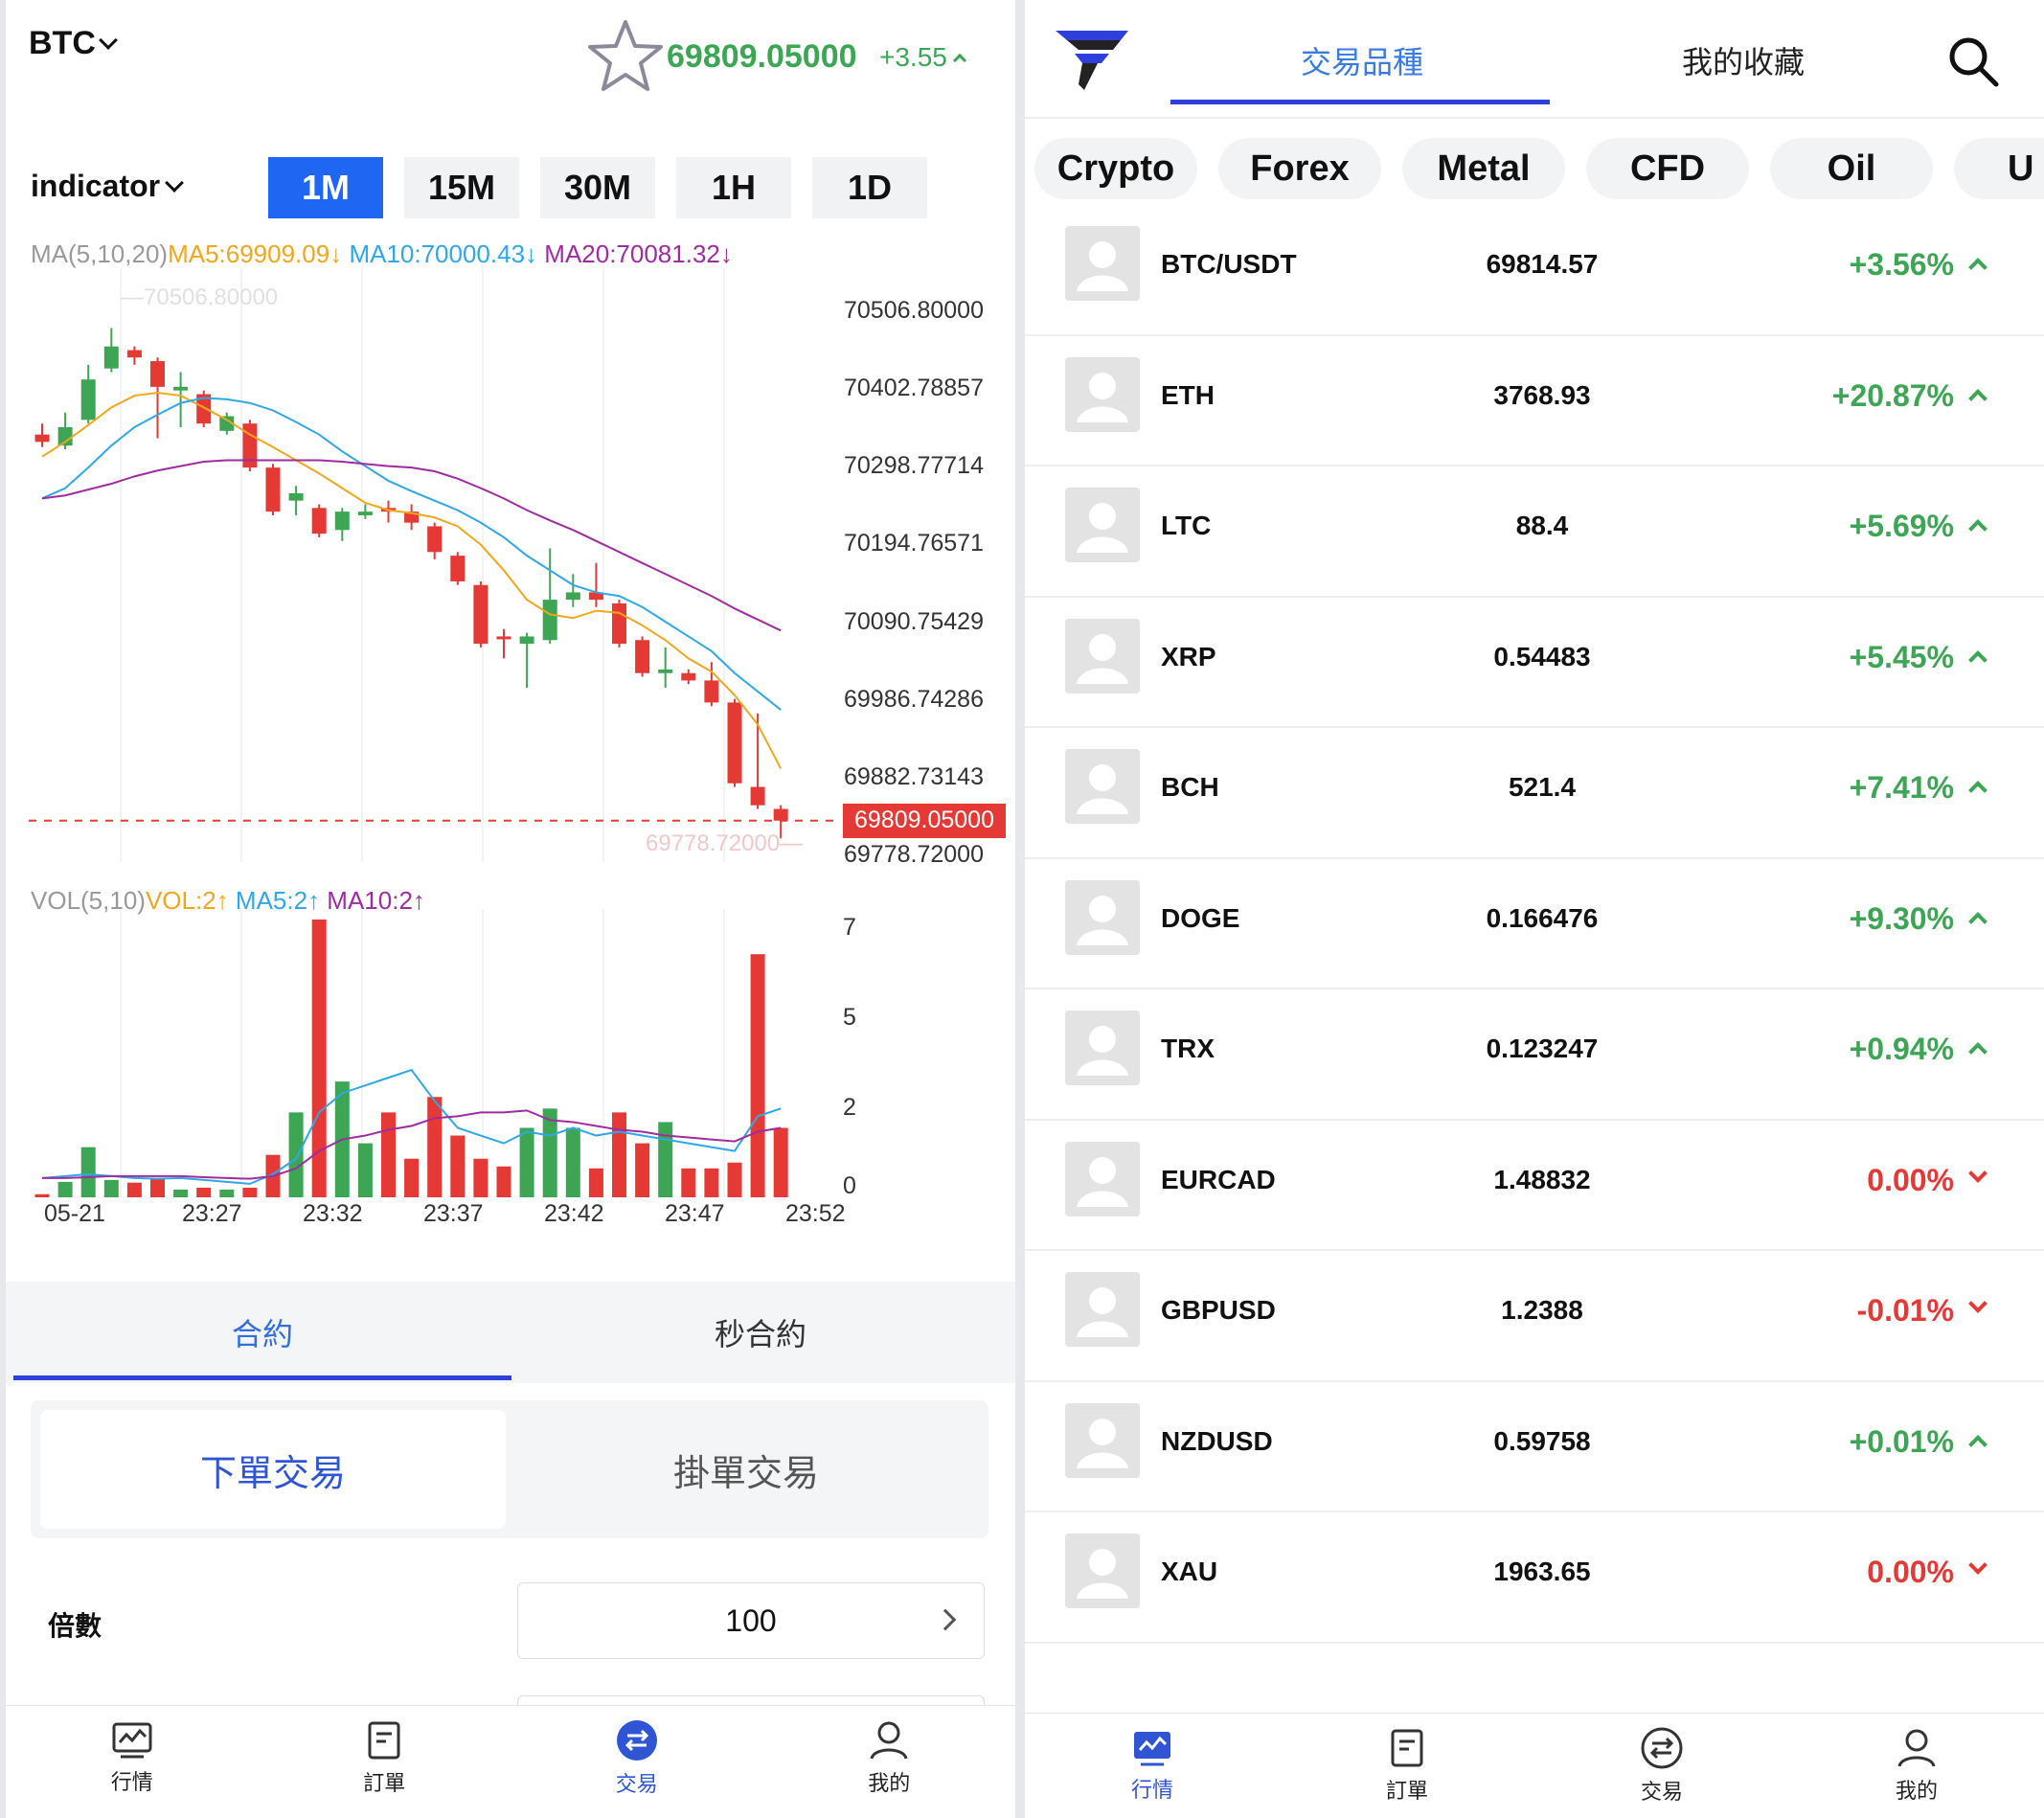 This screenshot has width=2044, height=1818. I want to click on timeframe-1h: 1H, so click(734, 187).